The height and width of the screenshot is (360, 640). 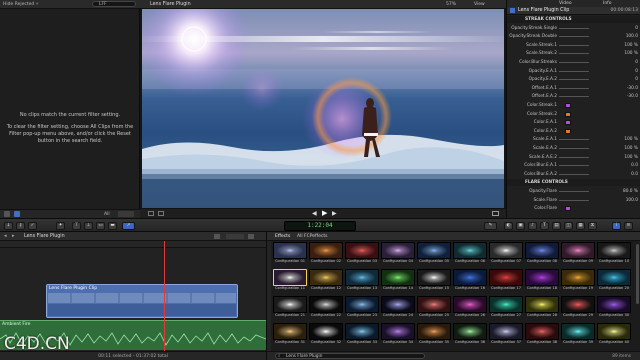 What do you see at coordinates (573, 122) in the screenshot?
I see `parameter-row: Color.E.A.1` at bounding box center [573, 122].